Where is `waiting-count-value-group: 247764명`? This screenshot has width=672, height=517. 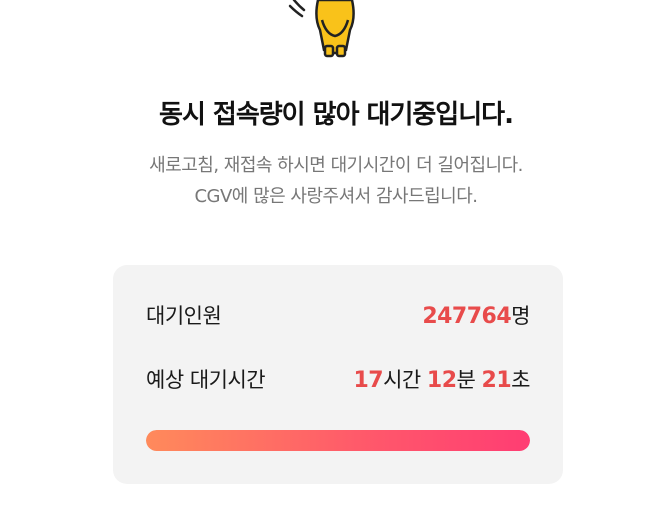
waiting-count-value-group: 247764명 is located at coordinates (476, 315).